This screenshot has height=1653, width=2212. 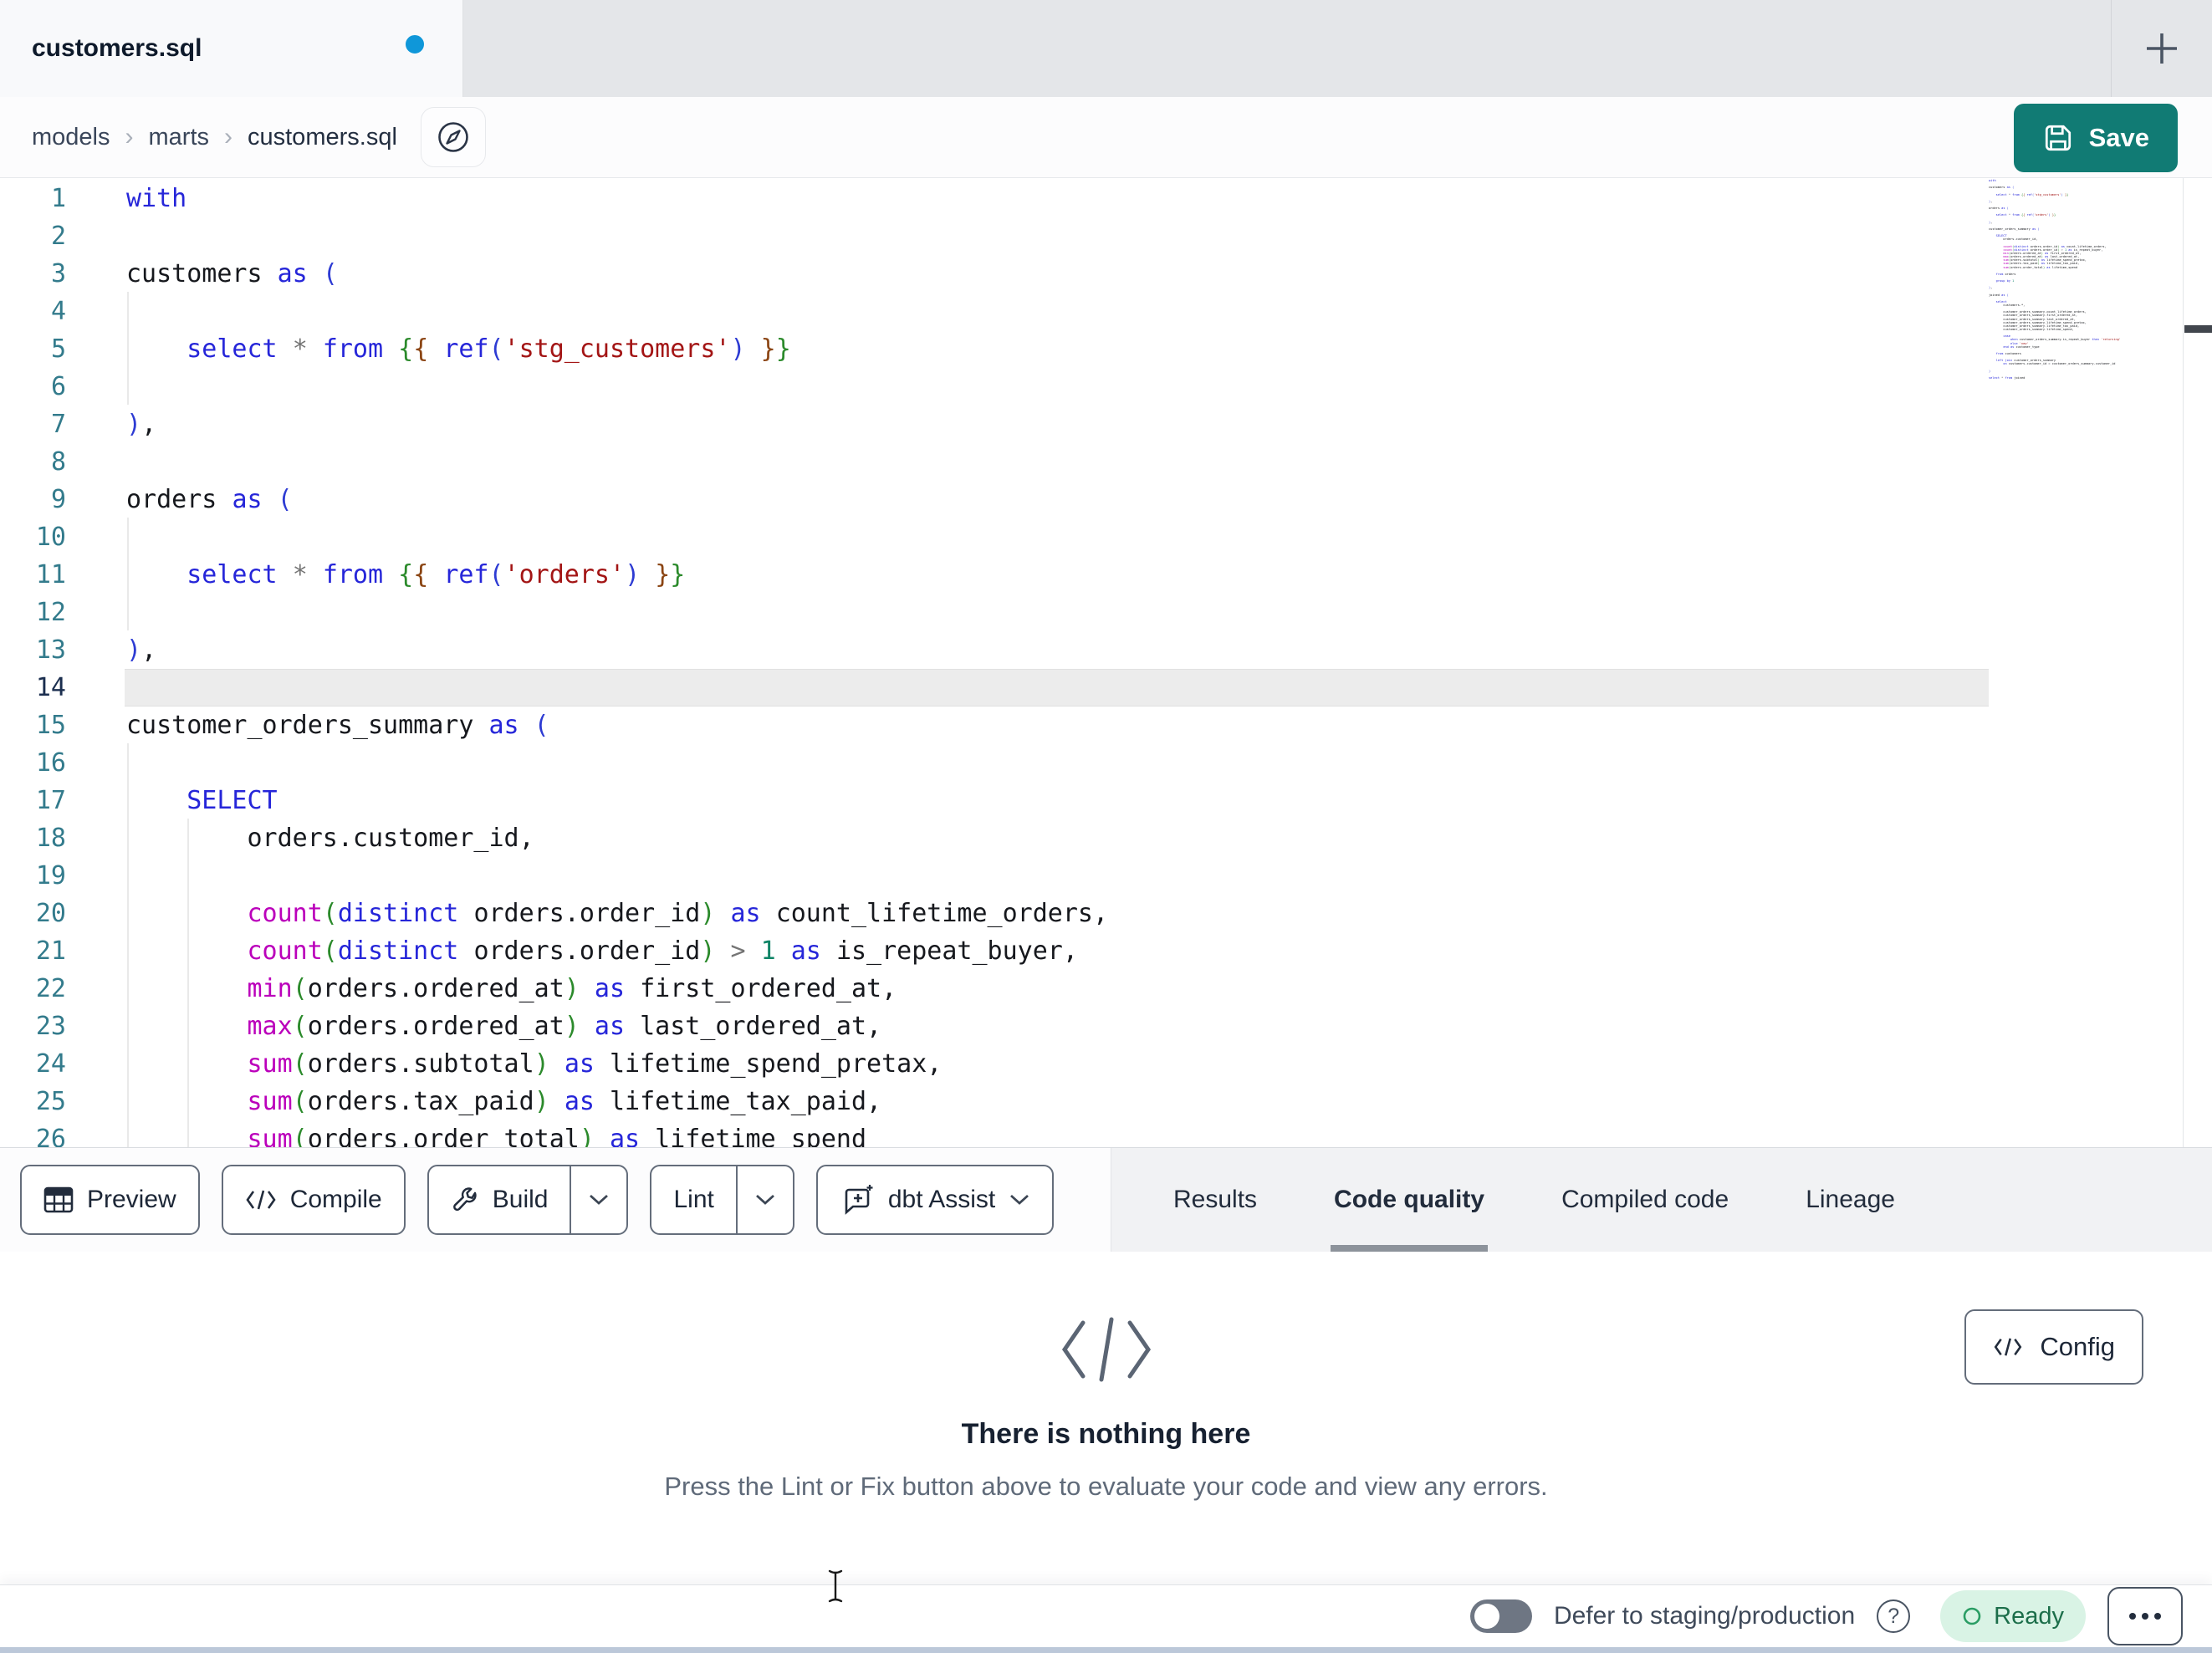 I want to click on build-button: Build, so click(x=500, y=1199).